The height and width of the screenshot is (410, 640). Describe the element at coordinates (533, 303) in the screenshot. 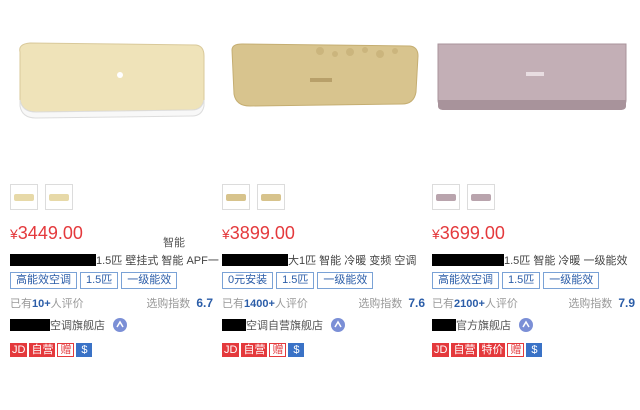

I see `review-meta: 已有2100+人评价 选购指数 7.9` at that location.